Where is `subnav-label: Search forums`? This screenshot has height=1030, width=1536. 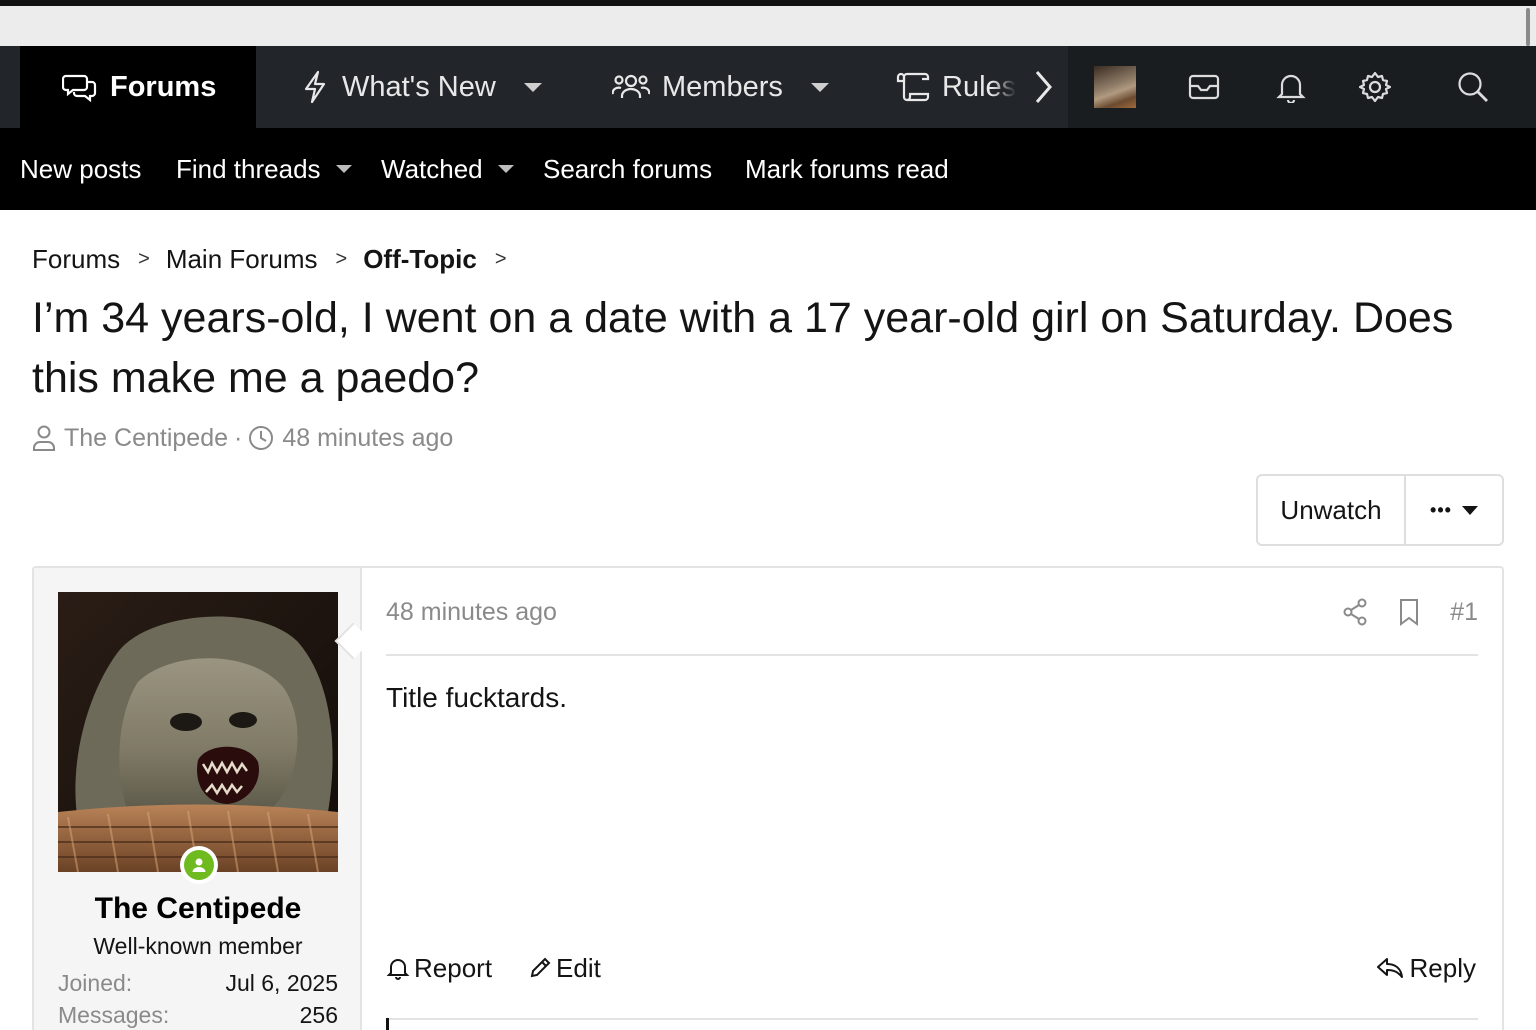 subnav-label: Search forums is located at coordinates (628, 168).